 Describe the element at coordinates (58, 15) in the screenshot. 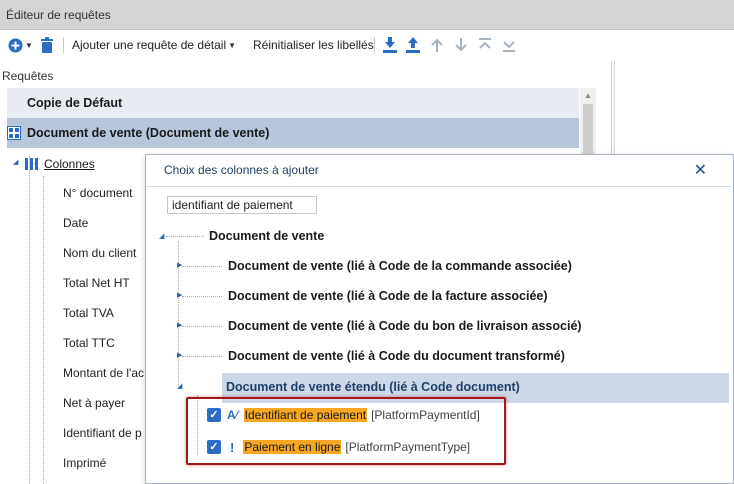

I see `window-title: Éditeur de requêtes` at that location.